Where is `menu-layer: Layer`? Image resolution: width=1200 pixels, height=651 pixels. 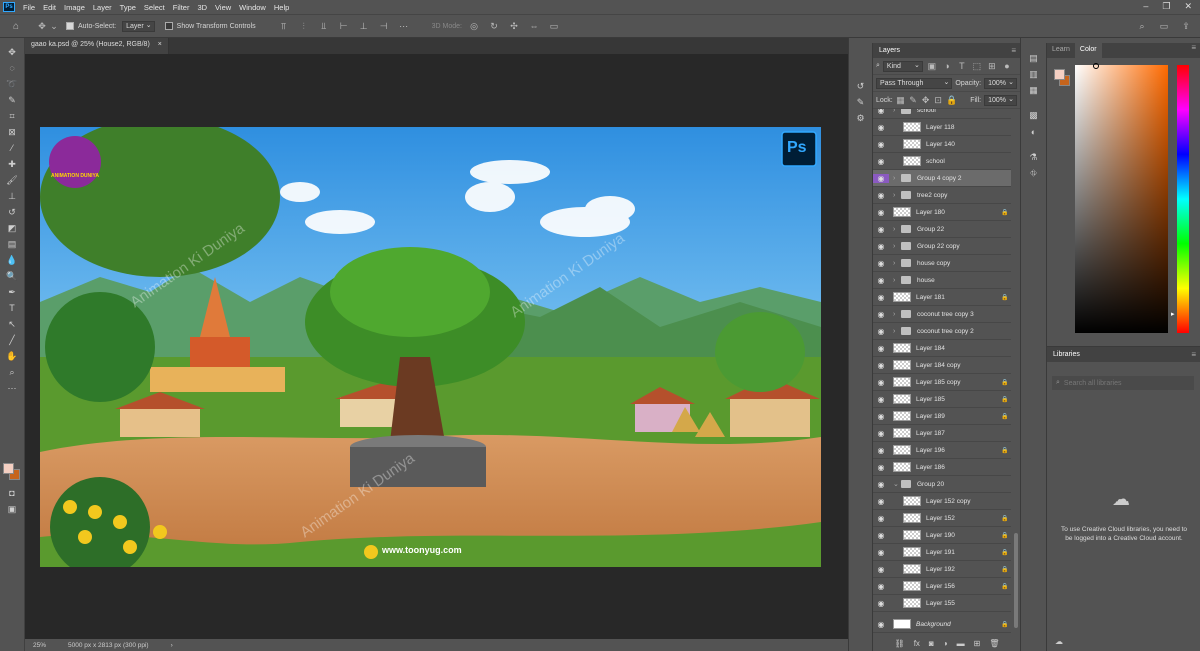 menu-layer: Layer is located at coordinates (102, 7).